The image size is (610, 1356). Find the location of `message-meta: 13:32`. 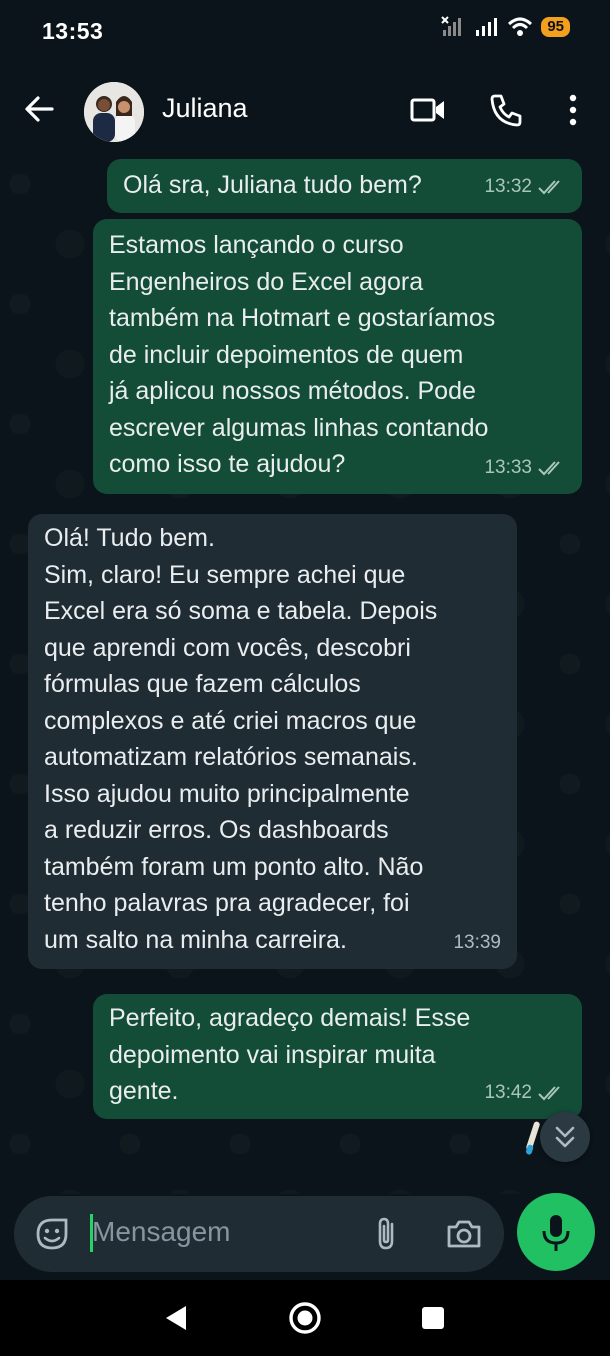

message-meta: 13:32 is located at coordinates (525, 187).